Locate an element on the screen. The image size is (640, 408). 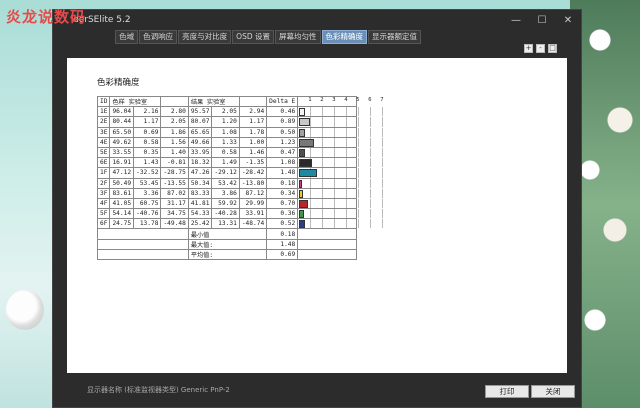
table-row: 3E 65.50 0.69 1.86 65.65 1.08 1.78 0.50 is located at coordinates (240, 132).